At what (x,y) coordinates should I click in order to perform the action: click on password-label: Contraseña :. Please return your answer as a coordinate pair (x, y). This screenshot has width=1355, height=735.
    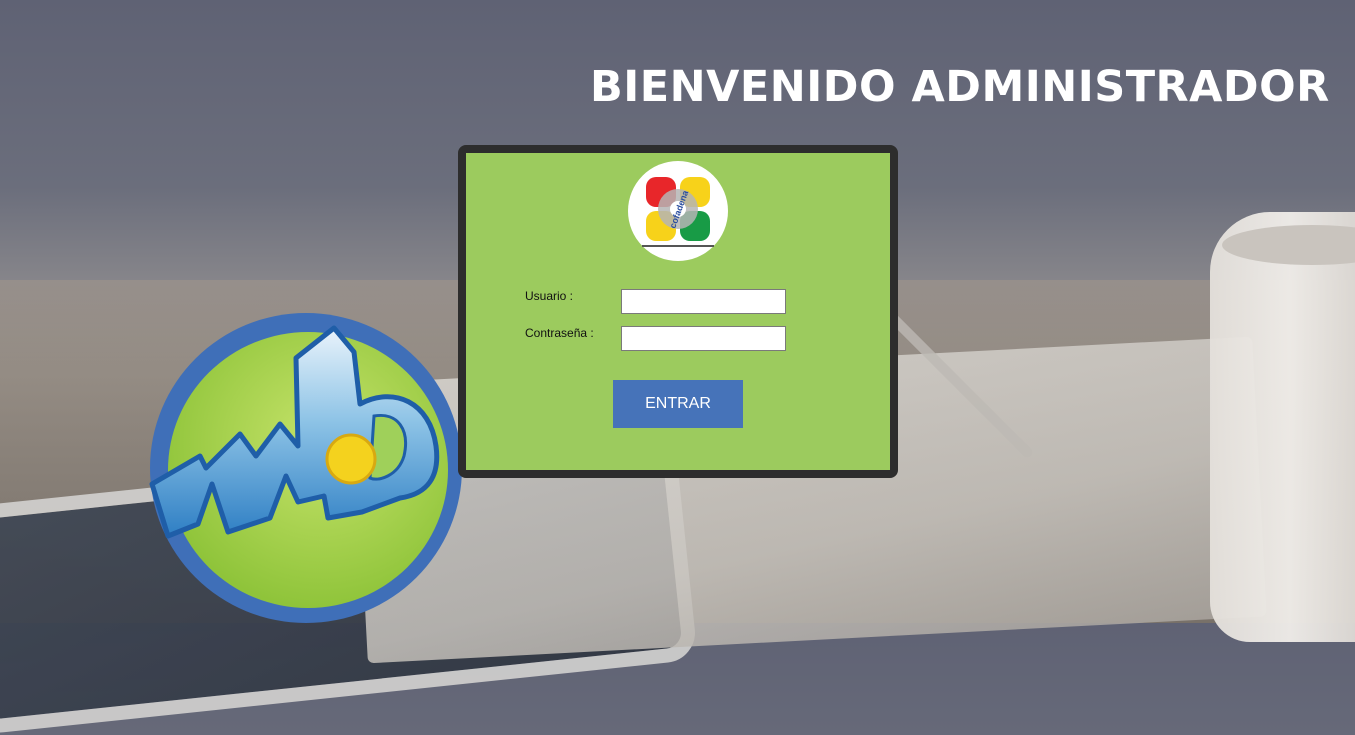
    Looking at the image, I should click on (559, 333).